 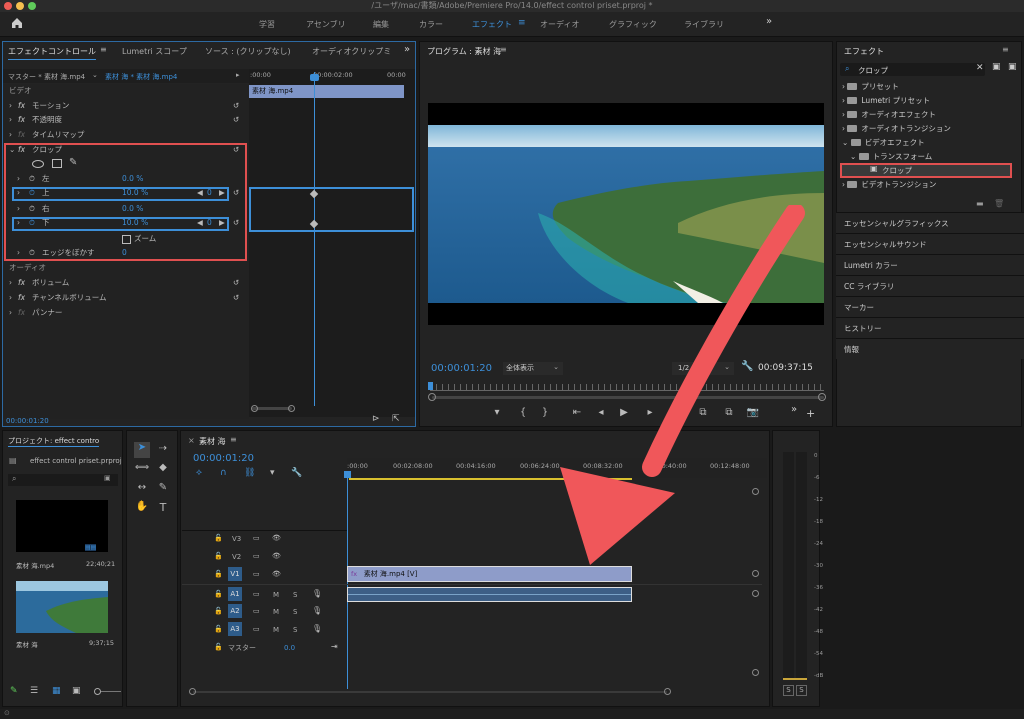 What do you see at coordinates (141, 77) in the screenshot?
I see `ec-clip-selector: 素材 海 * 素材 海.mp4` at bounding box center [141, 77].